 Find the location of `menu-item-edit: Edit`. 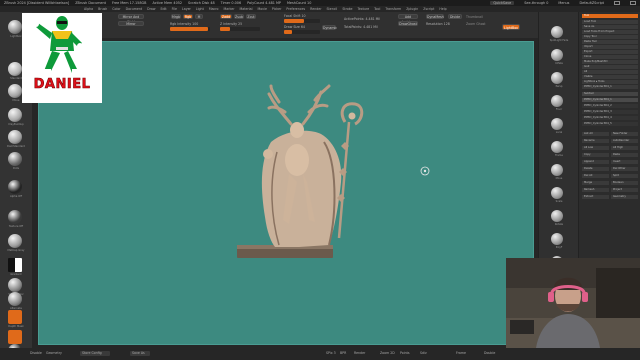

menu-item-edit: Edit is located at coordinates (163, 9).